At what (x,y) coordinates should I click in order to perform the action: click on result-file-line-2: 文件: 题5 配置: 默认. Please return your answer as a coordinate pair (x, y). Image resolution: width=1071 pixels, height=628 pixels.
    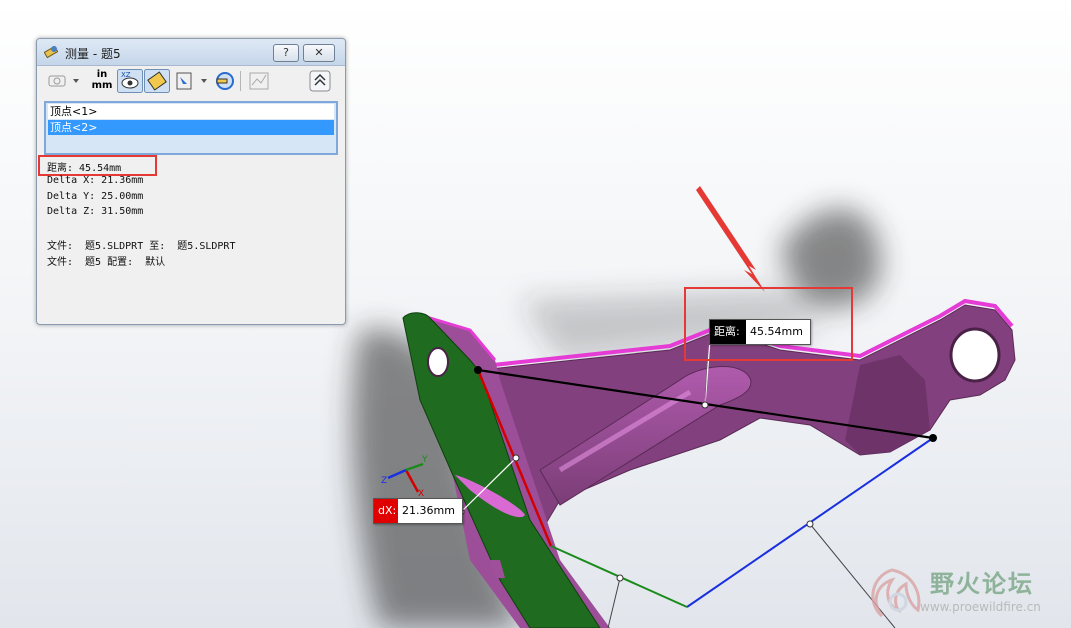
    Looking at the image, I should click on (106, 262).